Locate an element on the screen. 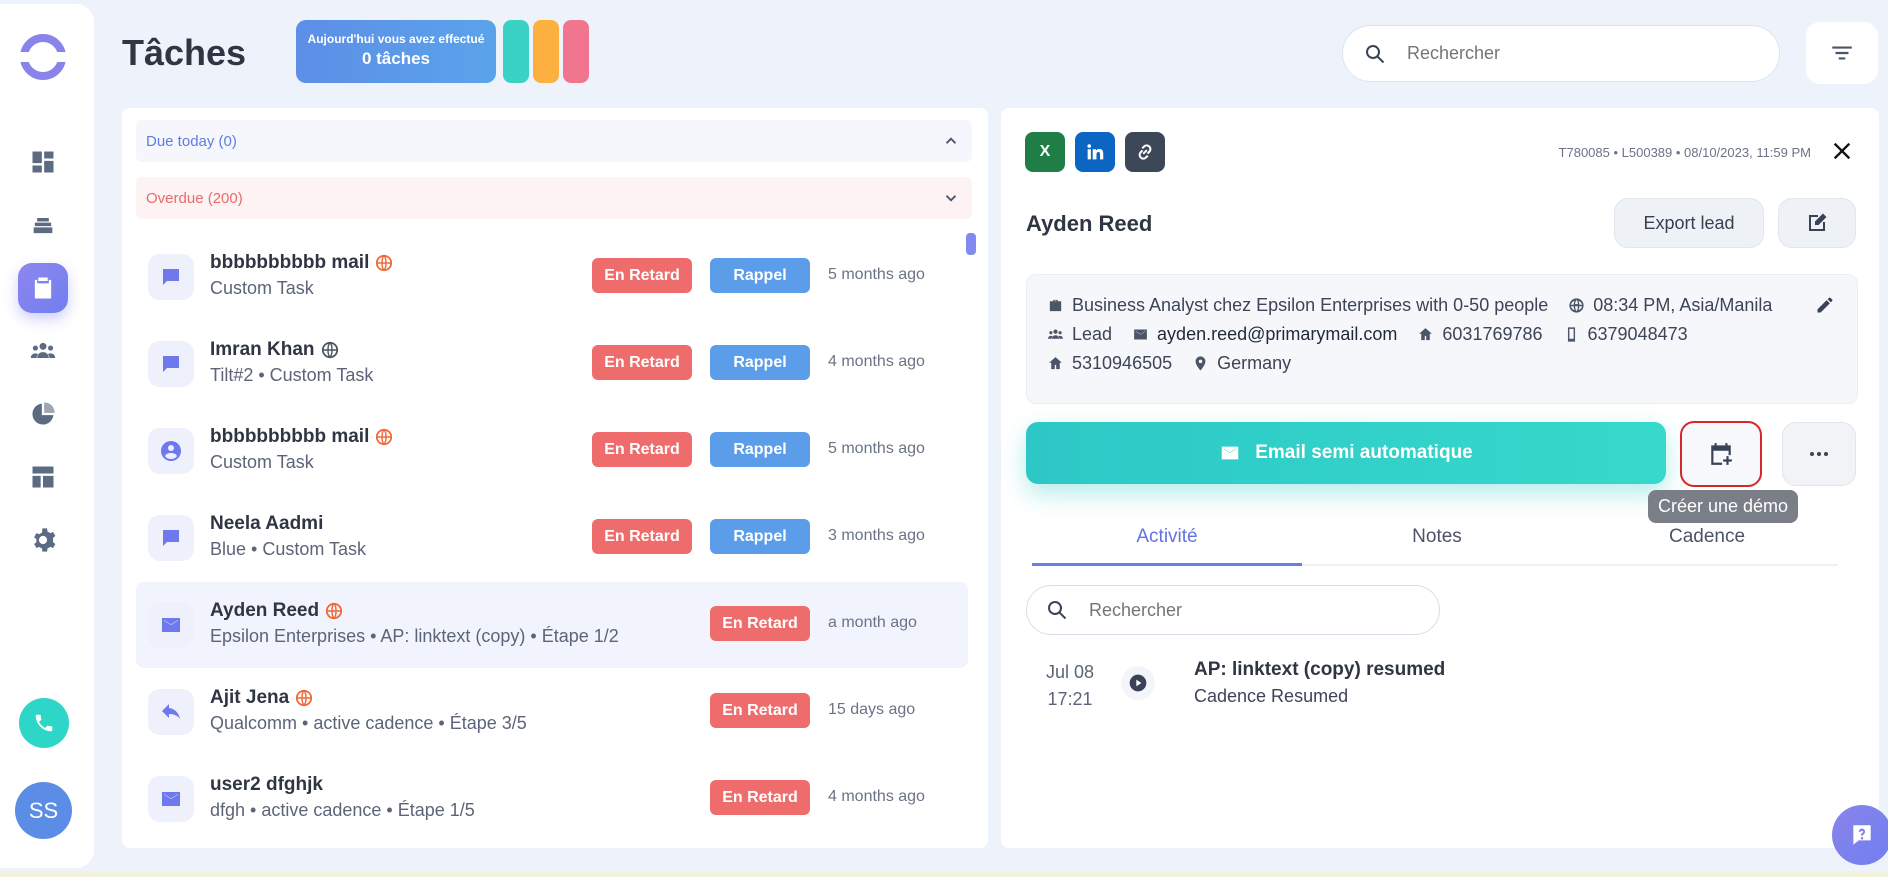 Image resolution: width=1888 pixels, height=877 pixels. status-pill-orange is located at coordinates (546, 51).